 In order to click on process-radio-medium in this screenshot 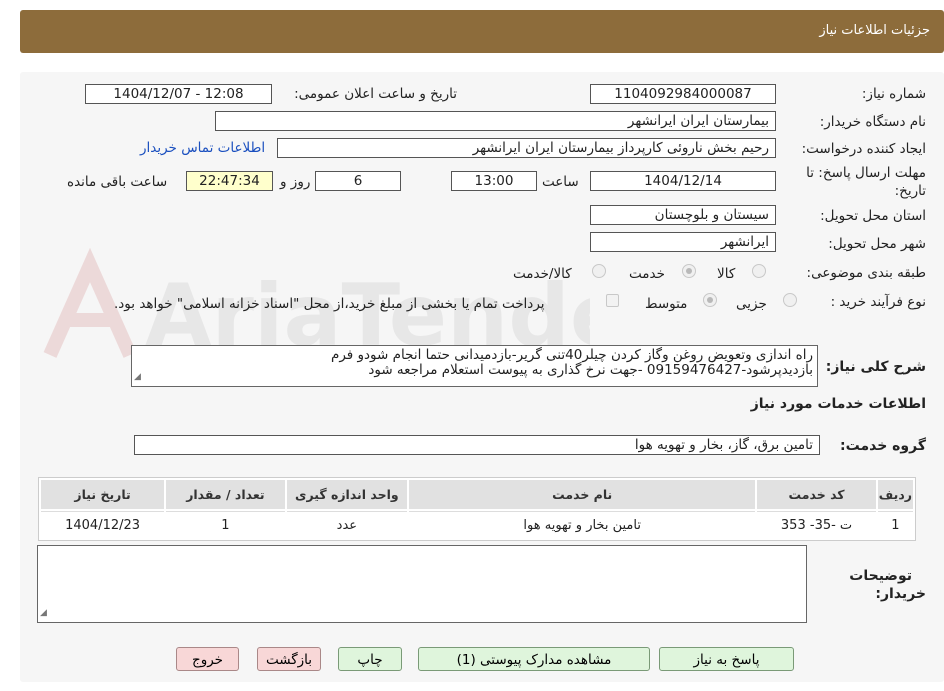, I will do `click(710, 300)`.